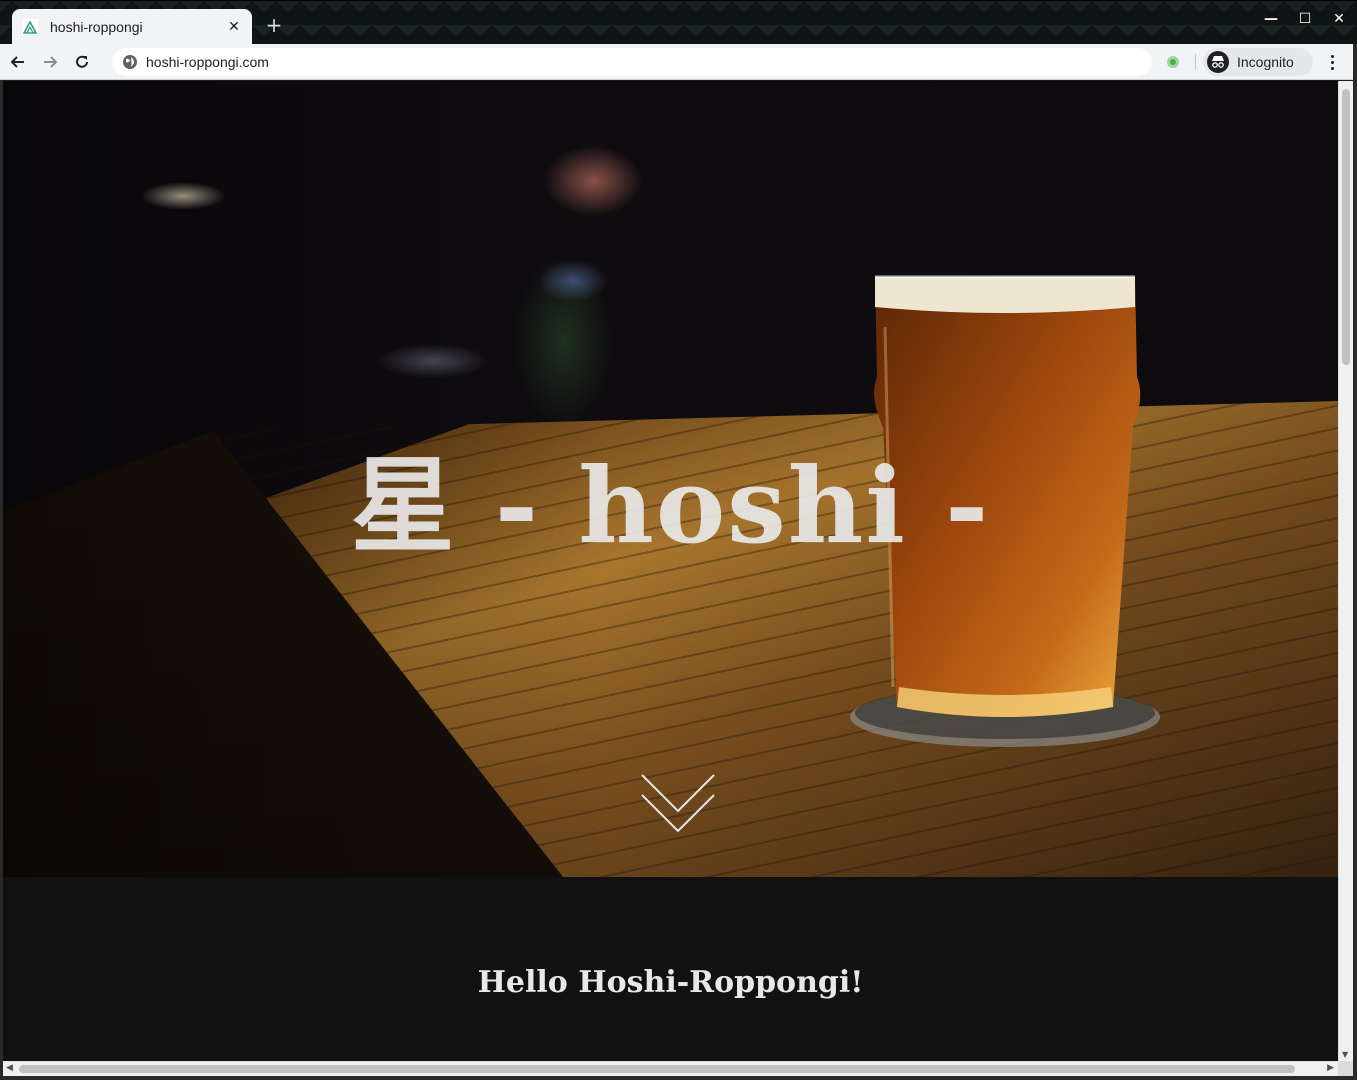 Image resolution: width=1357 pixels, height=1080 pixels. I want to click on url-text: hoshi-roppongi.com, so click(207, 62).